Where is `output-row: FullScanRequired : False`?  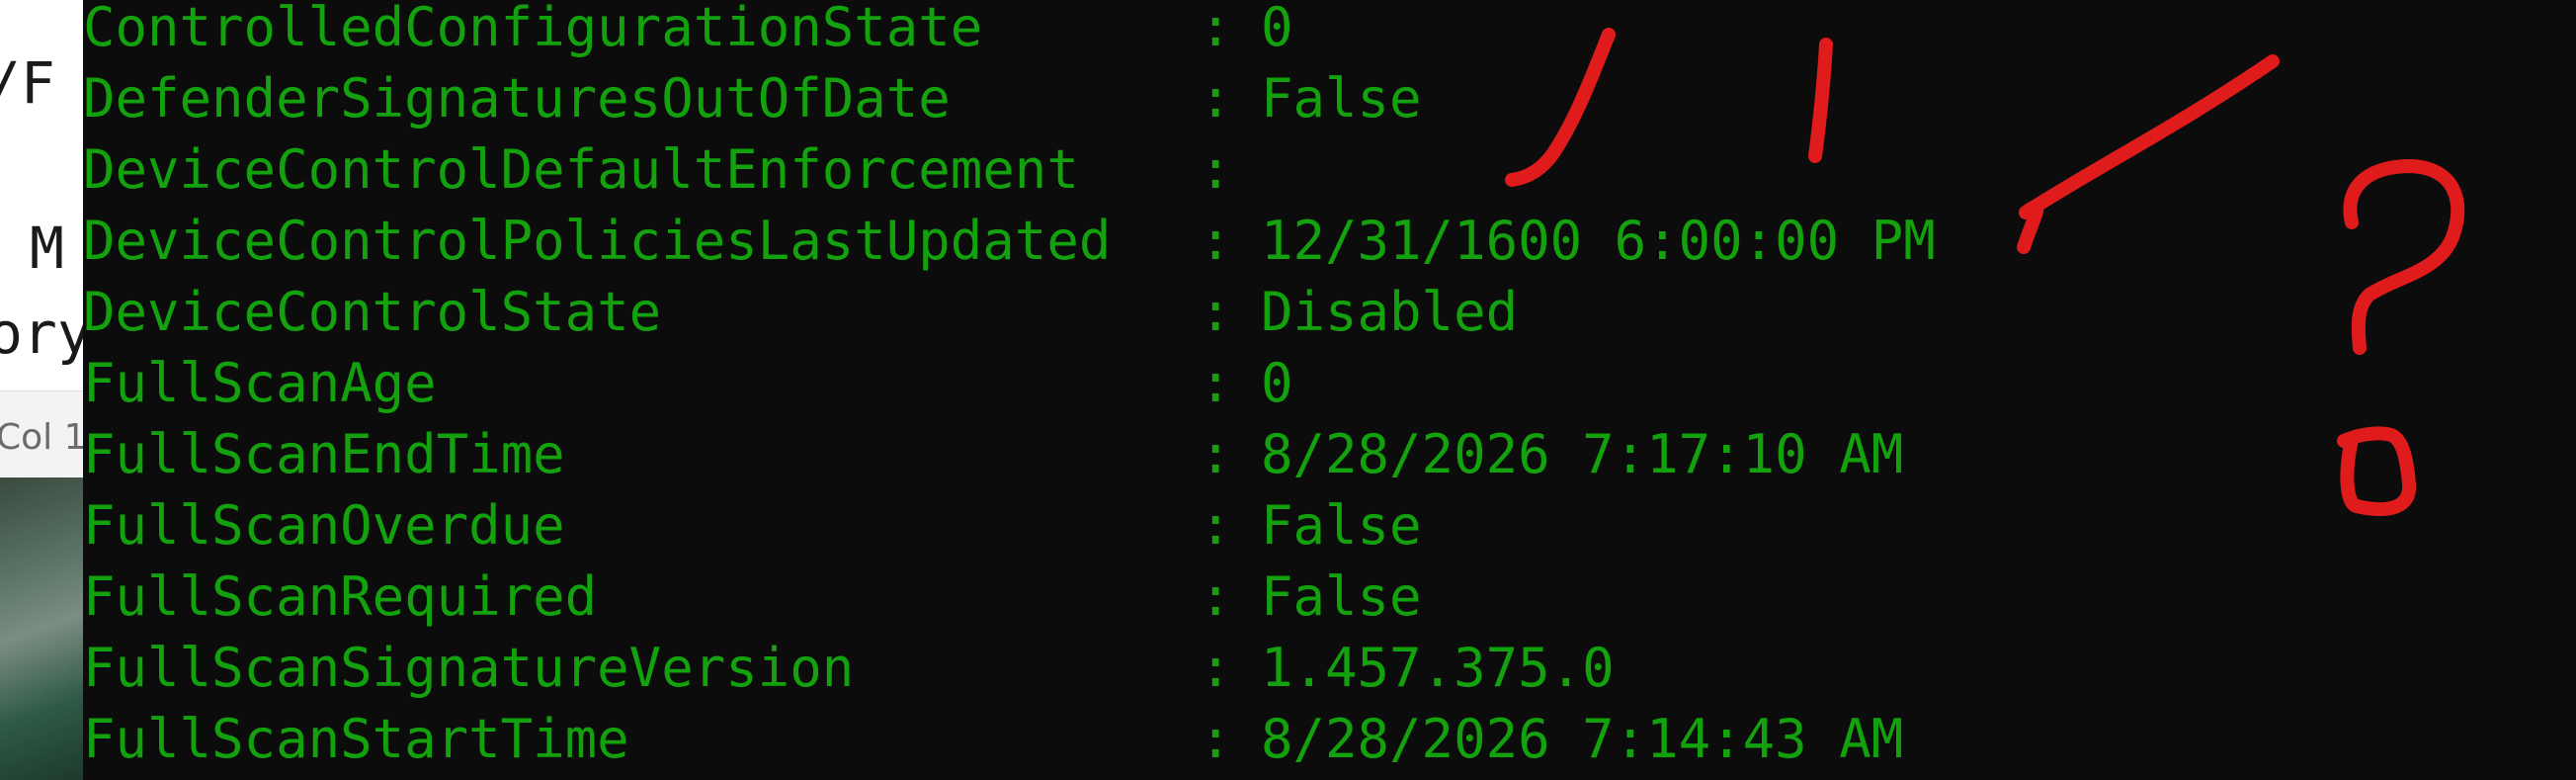 output-row: FullScanRequired : False is located at coordinates (752, 597).